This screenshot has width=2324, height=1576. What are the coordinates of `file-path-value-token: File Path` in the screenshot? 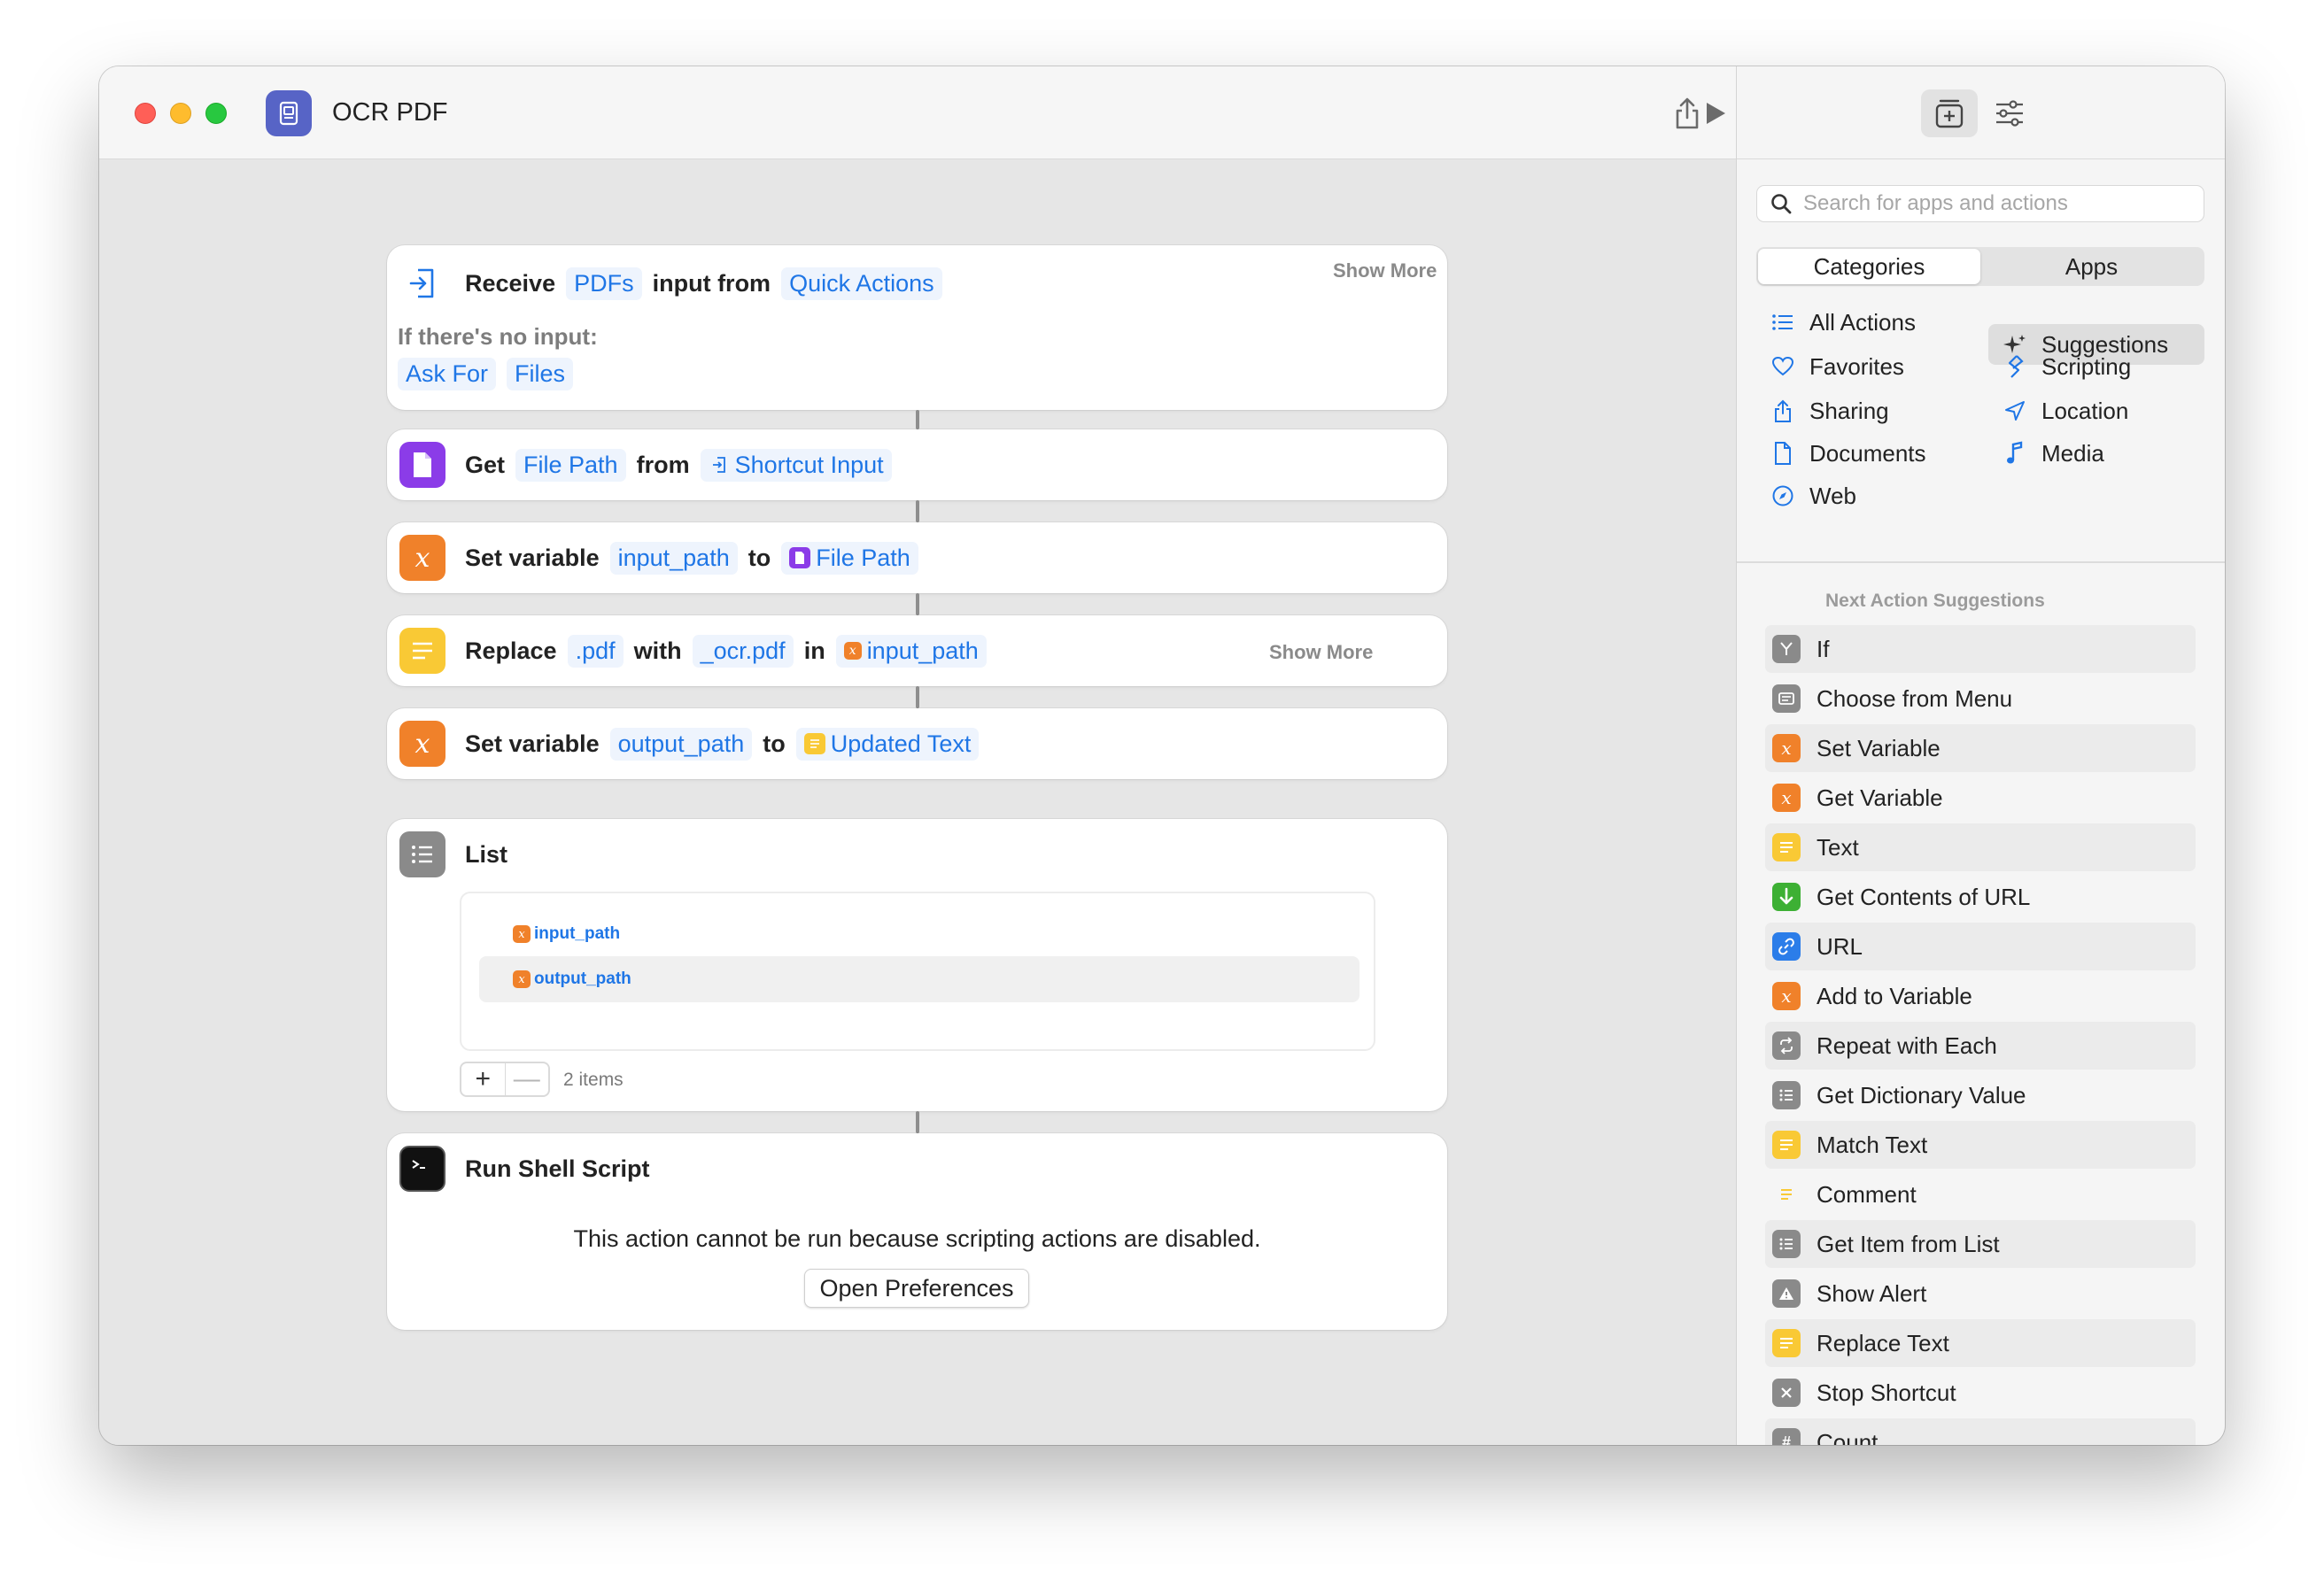 It's located at (849, 558).